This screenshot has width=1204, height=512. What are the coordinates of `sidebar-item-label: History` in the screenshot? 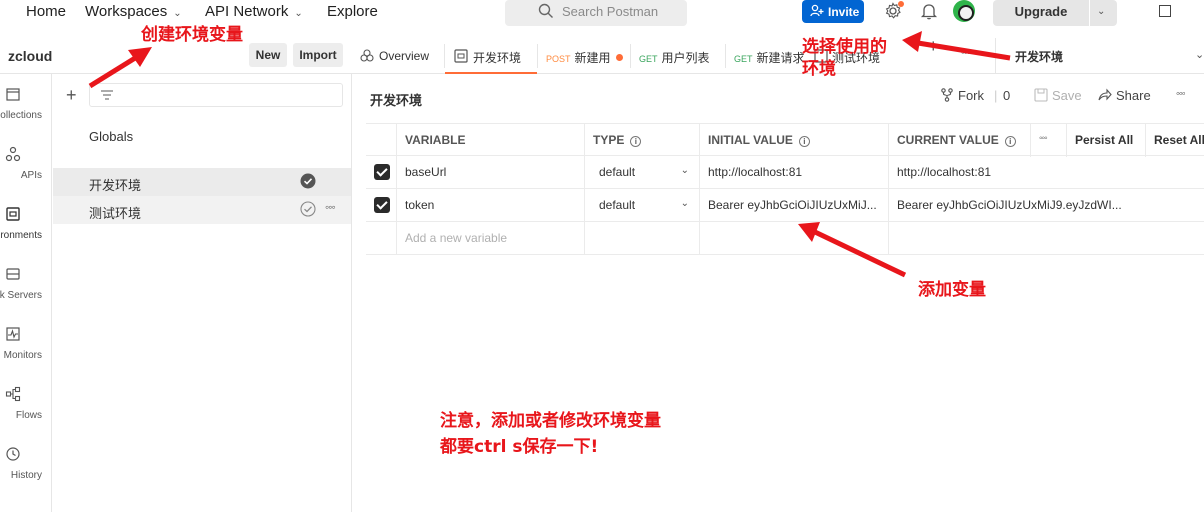 It's located at (26, 475).